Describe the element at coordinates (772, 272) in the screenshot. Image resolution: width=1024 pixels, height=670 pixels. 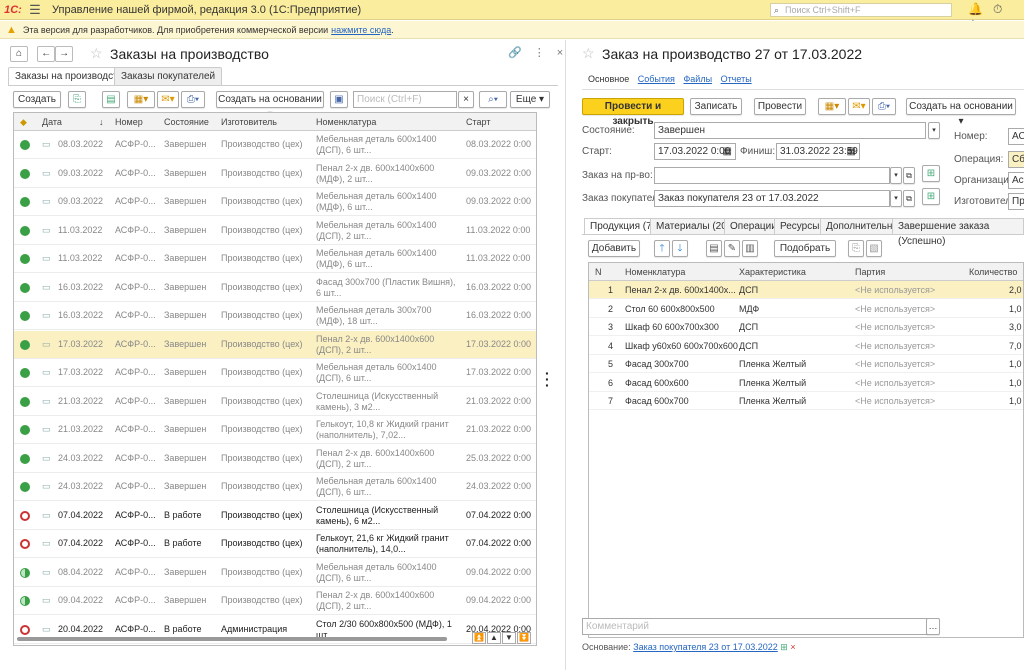
I see `column-header-characteristic: Характеристика` at that location.